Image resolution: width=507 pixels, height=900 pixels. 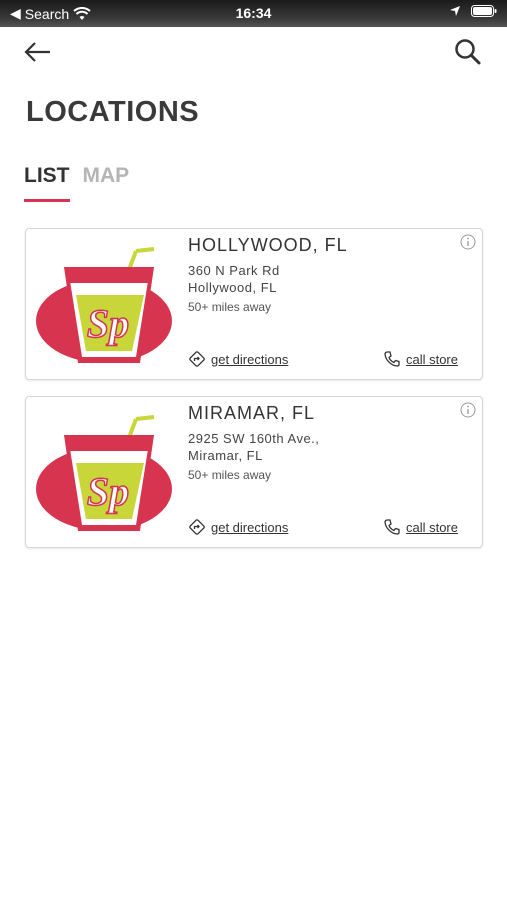 I want to click on address-line-2: Hollywood, FL, so click(x=232, y=287).